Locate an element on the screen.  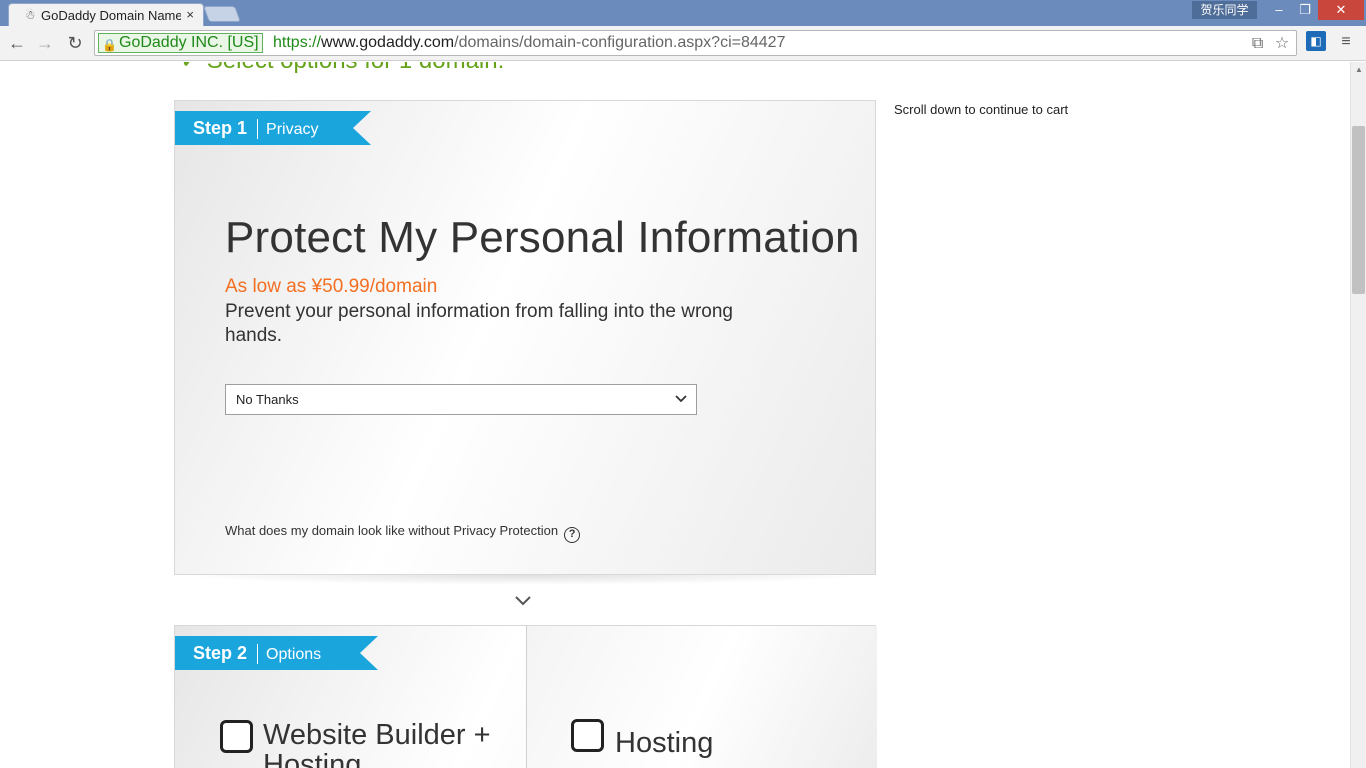
scrollbar-thumb is located at coordinates (1358, 210).